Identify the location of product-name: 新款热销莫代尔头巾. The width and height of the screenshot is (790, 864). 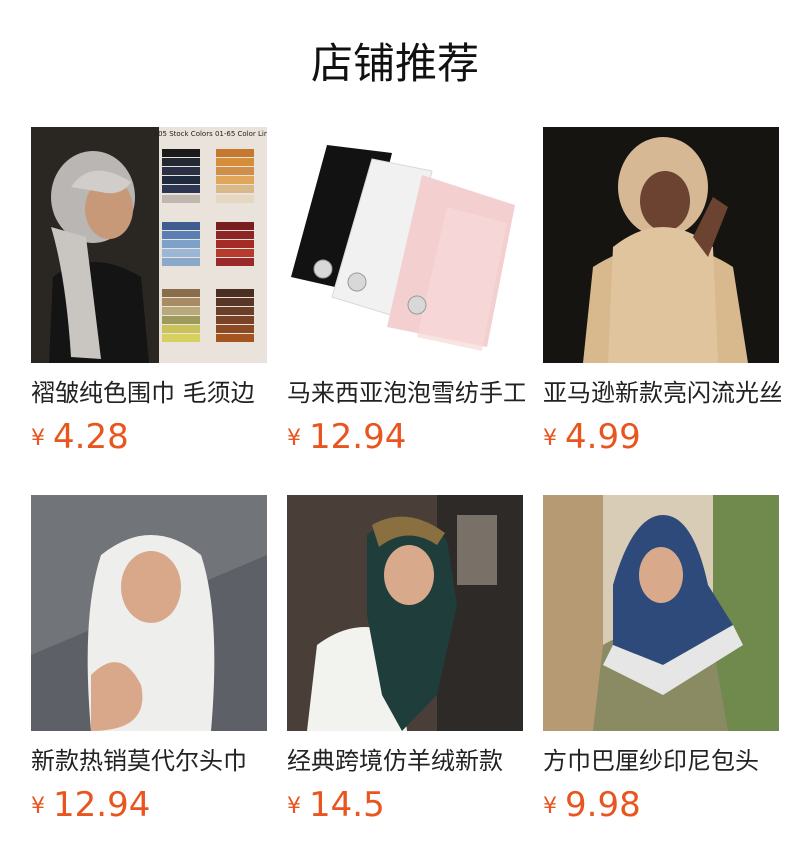
(150, 761).